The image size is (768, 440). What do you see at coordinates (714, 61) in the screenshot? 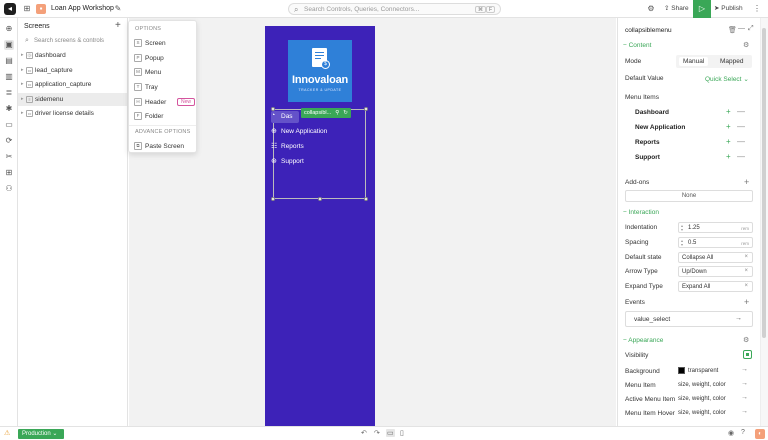
I see `mode-toggle: Manual Mapped` at bounding box center [714, 61].